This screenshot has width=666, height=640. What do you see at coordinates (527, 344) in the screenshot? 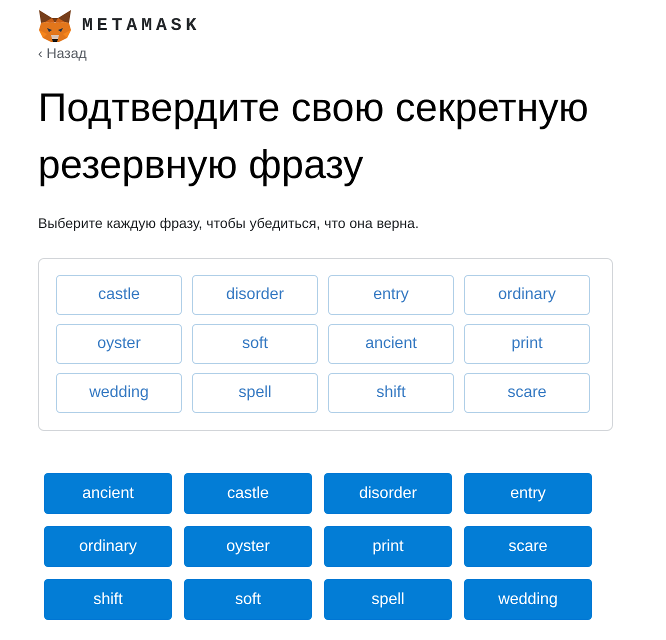
I see `selected-word-chip: print` at bounding box center [527, 344].